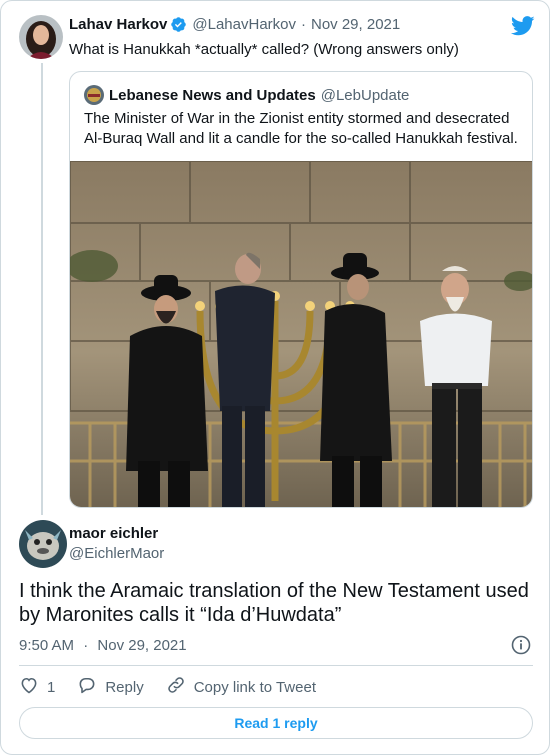 This screenshot has width=550, height=755. What do you see at coordinates (33, 687) in the screenshot?
I see `heart-icon` at bounding box center [33, 687].